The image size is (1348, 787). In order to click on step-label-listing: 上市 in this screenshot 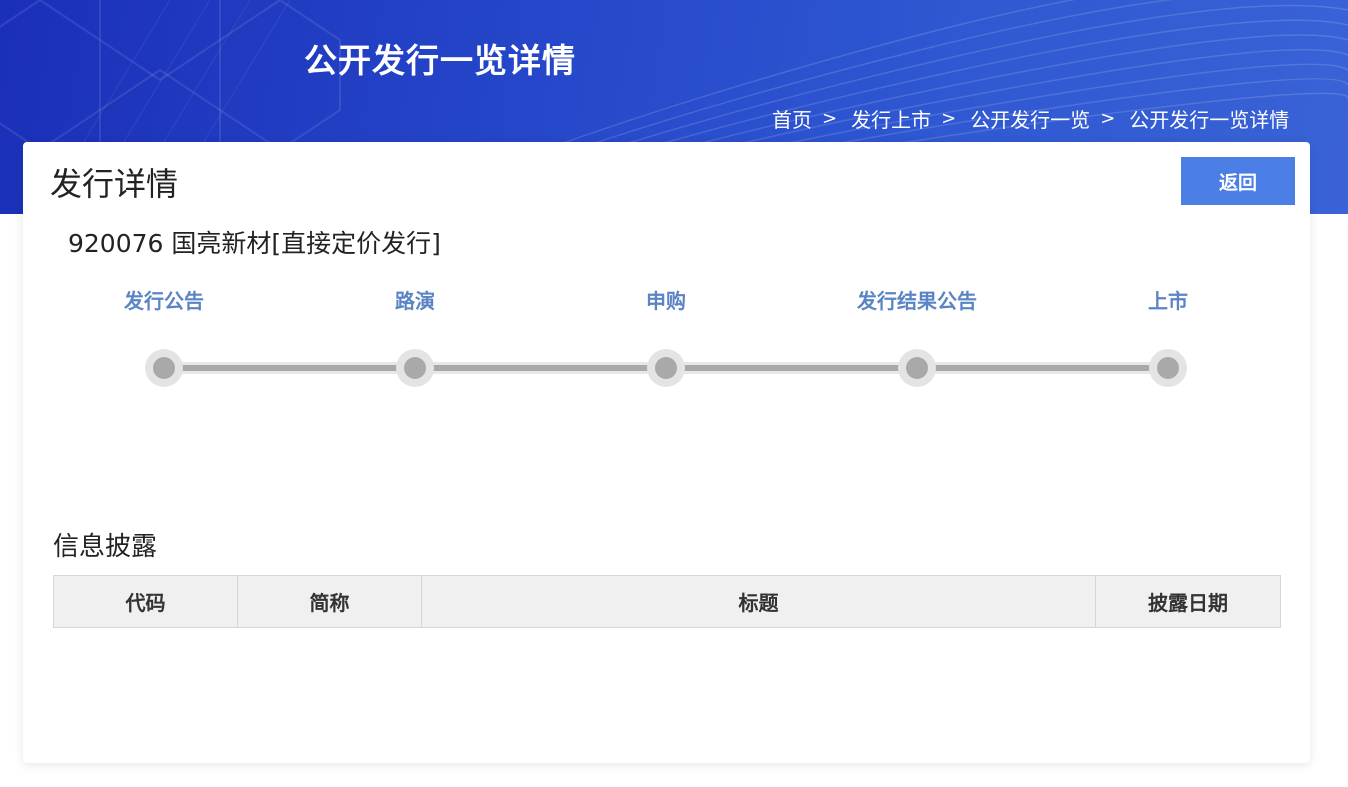, I will do `click(1168, 299)`.